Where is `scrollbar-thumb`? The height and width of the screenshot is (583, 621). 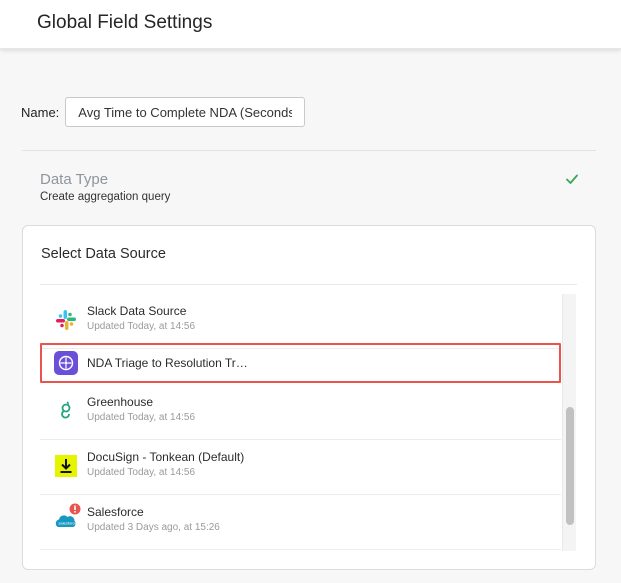
scrollbar-thumb is located at coordinates (570, 466).